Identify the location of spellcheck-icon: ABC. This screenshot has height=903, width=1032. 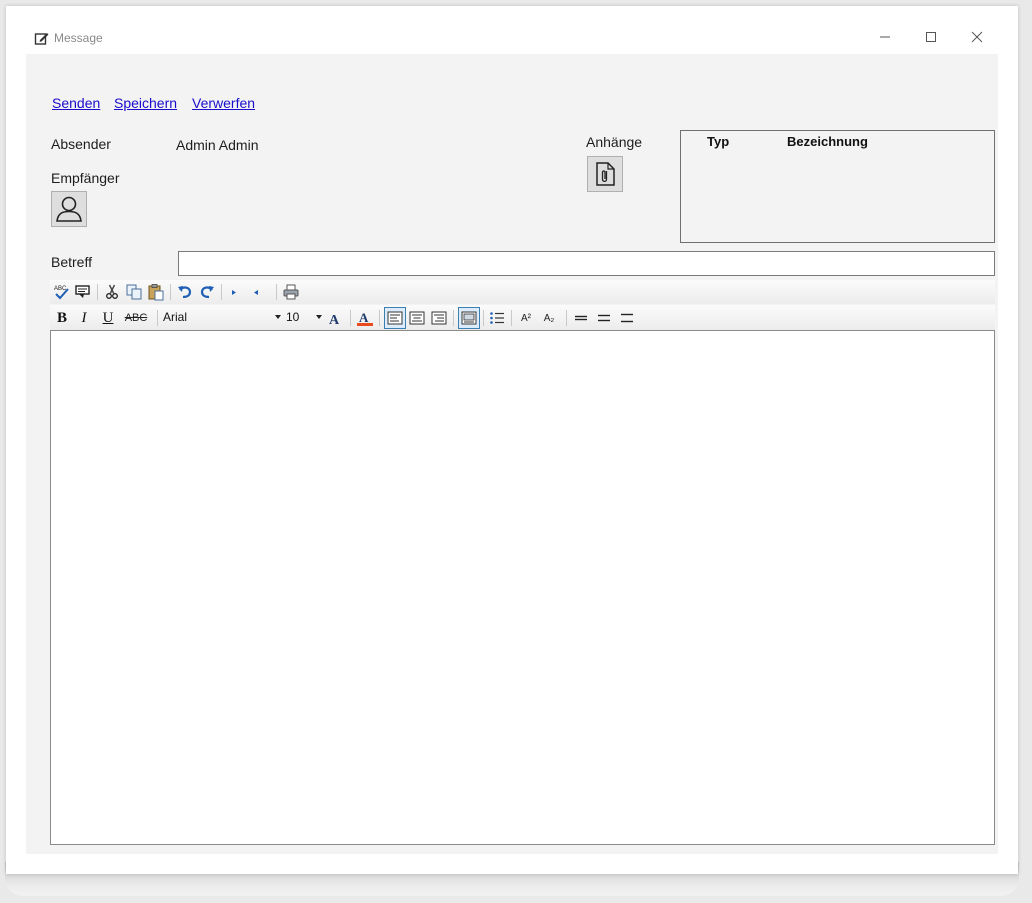
(62, 292).